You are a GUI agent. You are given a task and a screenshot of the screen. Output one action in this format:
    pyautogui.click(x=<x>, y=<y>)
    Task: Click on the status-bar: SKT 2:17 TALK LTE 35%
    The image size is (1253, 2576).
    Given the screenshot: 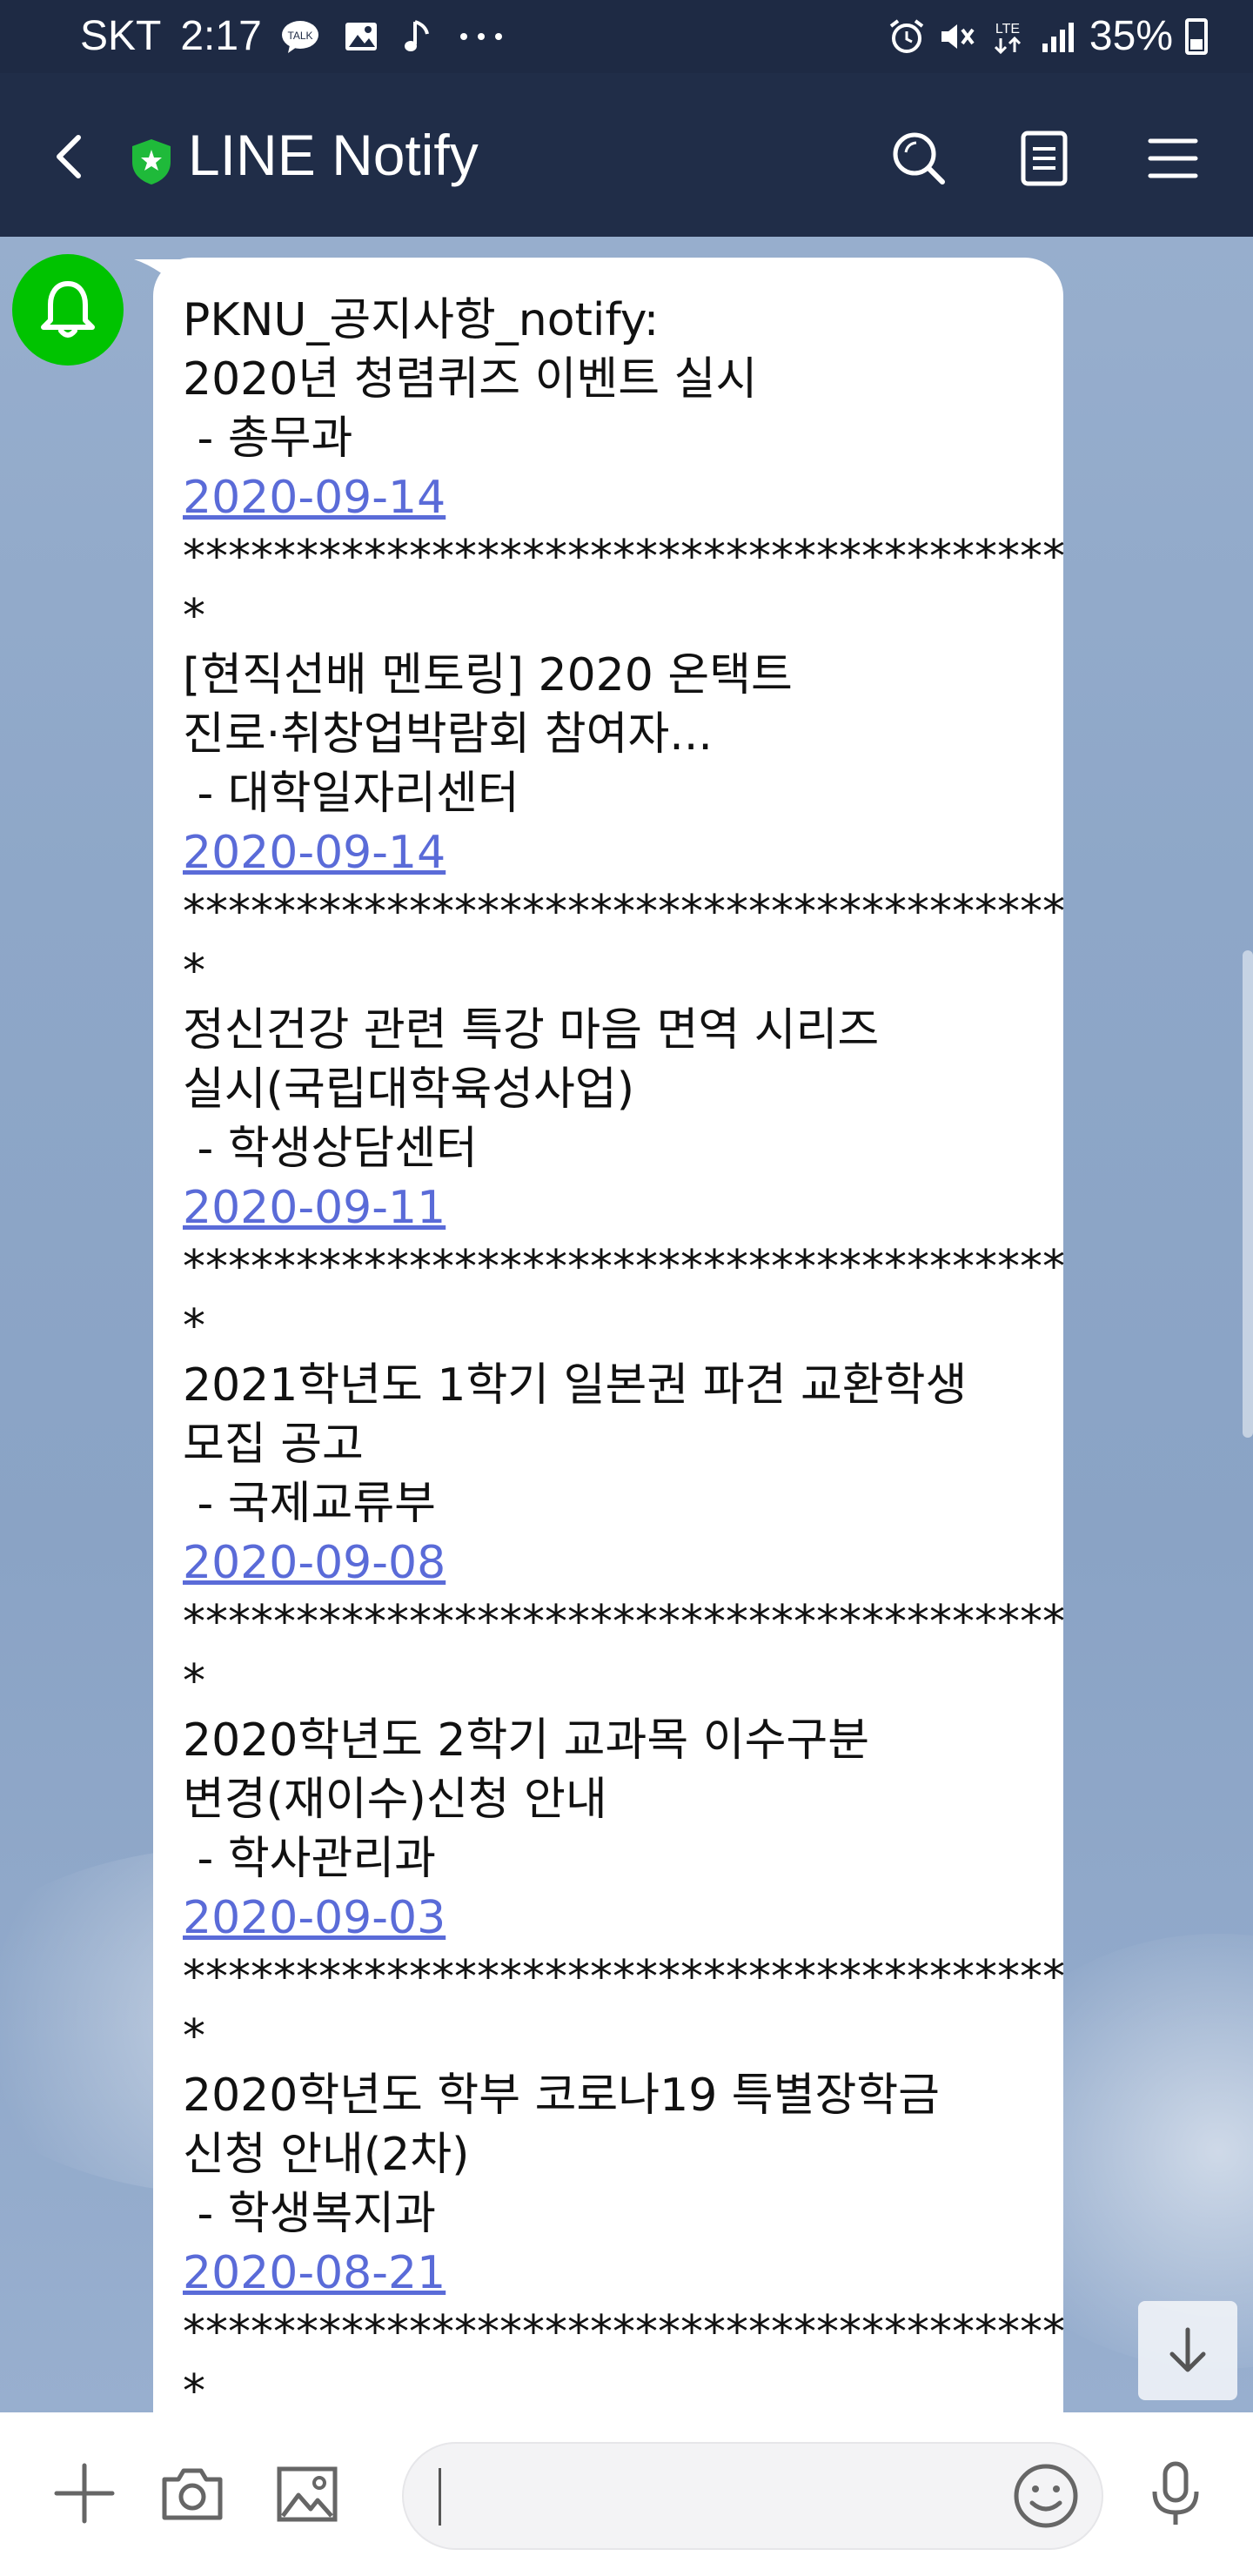 What is the action you would take?
    pyautogui.click(x=626, y=37)
    